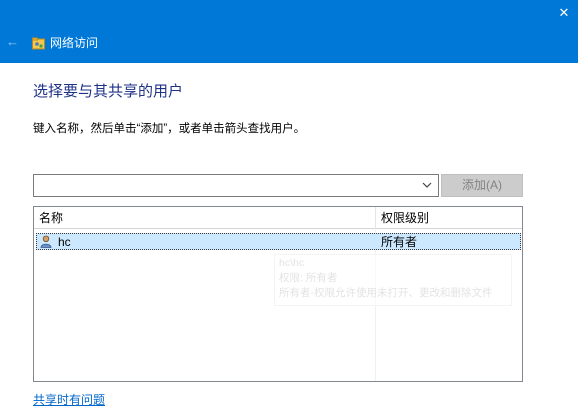 The width and height of the screenshot is (578, 411). Describe the element at coordinates (564, 14) in the screenshot. I see `close-button: ✕` at that location.